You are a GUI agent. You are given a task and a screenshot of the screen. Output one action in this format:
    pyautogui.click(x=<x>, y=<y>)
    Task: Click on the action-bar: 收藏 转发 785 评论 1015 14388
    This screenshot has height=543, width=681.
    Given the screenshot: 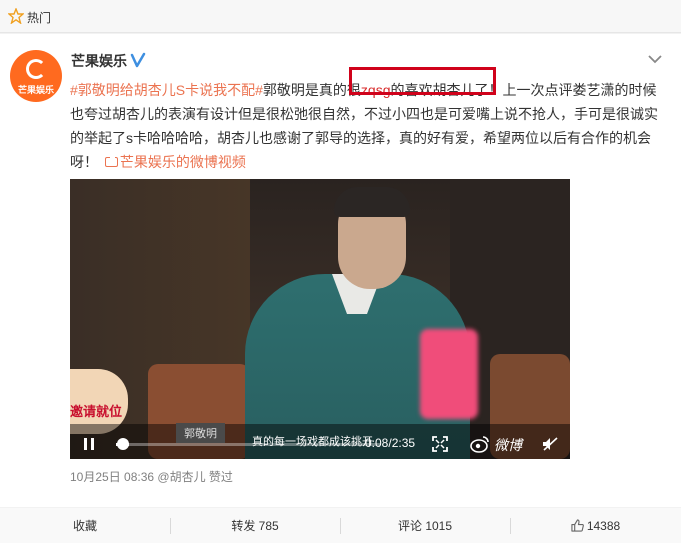 What is the action you would take?
    pyautogui.click(x=340, y=525)
    